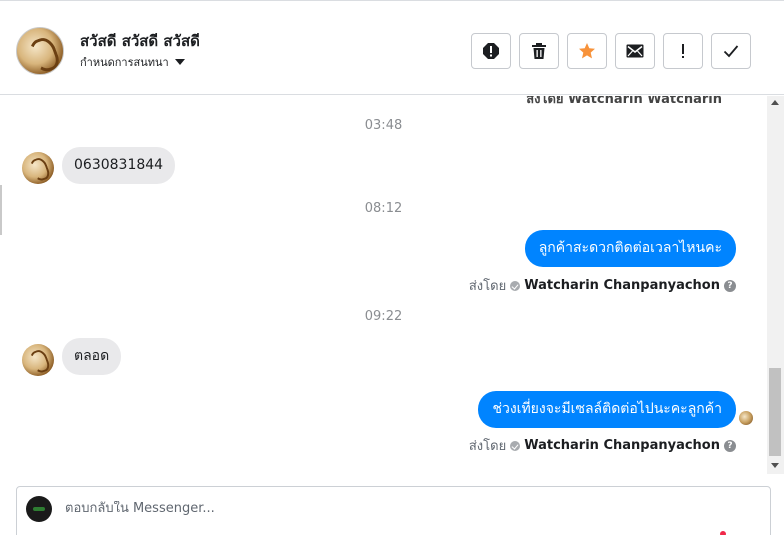 Image resolution: width=784 pixels, height=535 pixels. I want to click on scrollbar-thumb, so click(775, 412).